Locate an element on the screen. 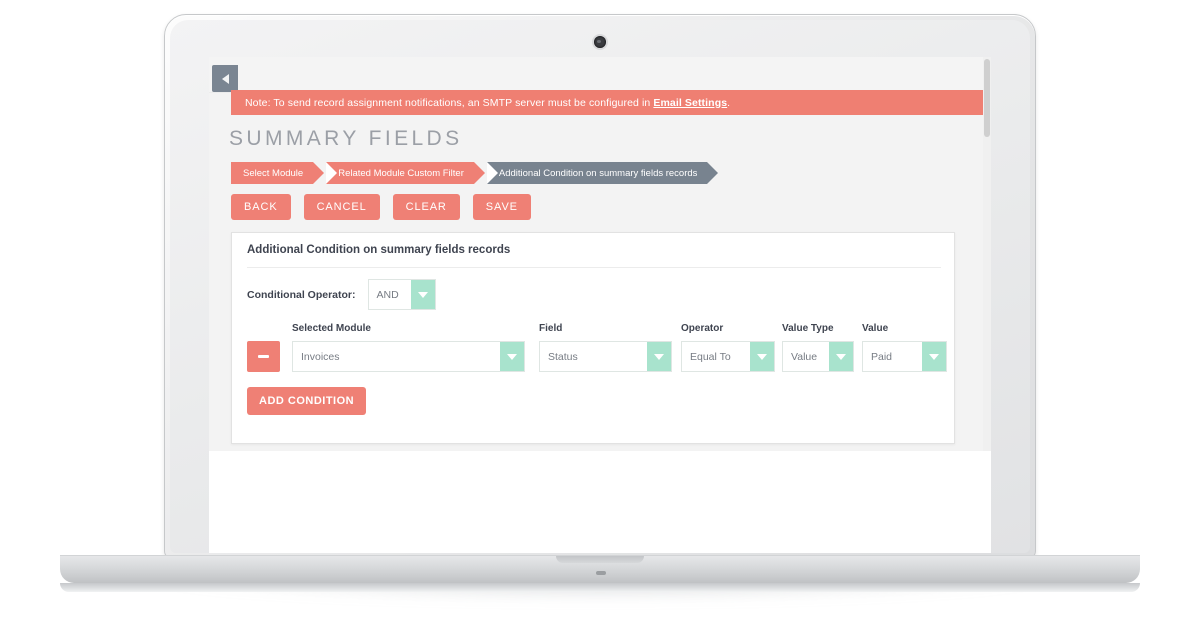 Image resolution: width=1200 pixels, height=630 pixels. conditional-operator-label: Conditional Operator: is located at coordinates (301, 294).